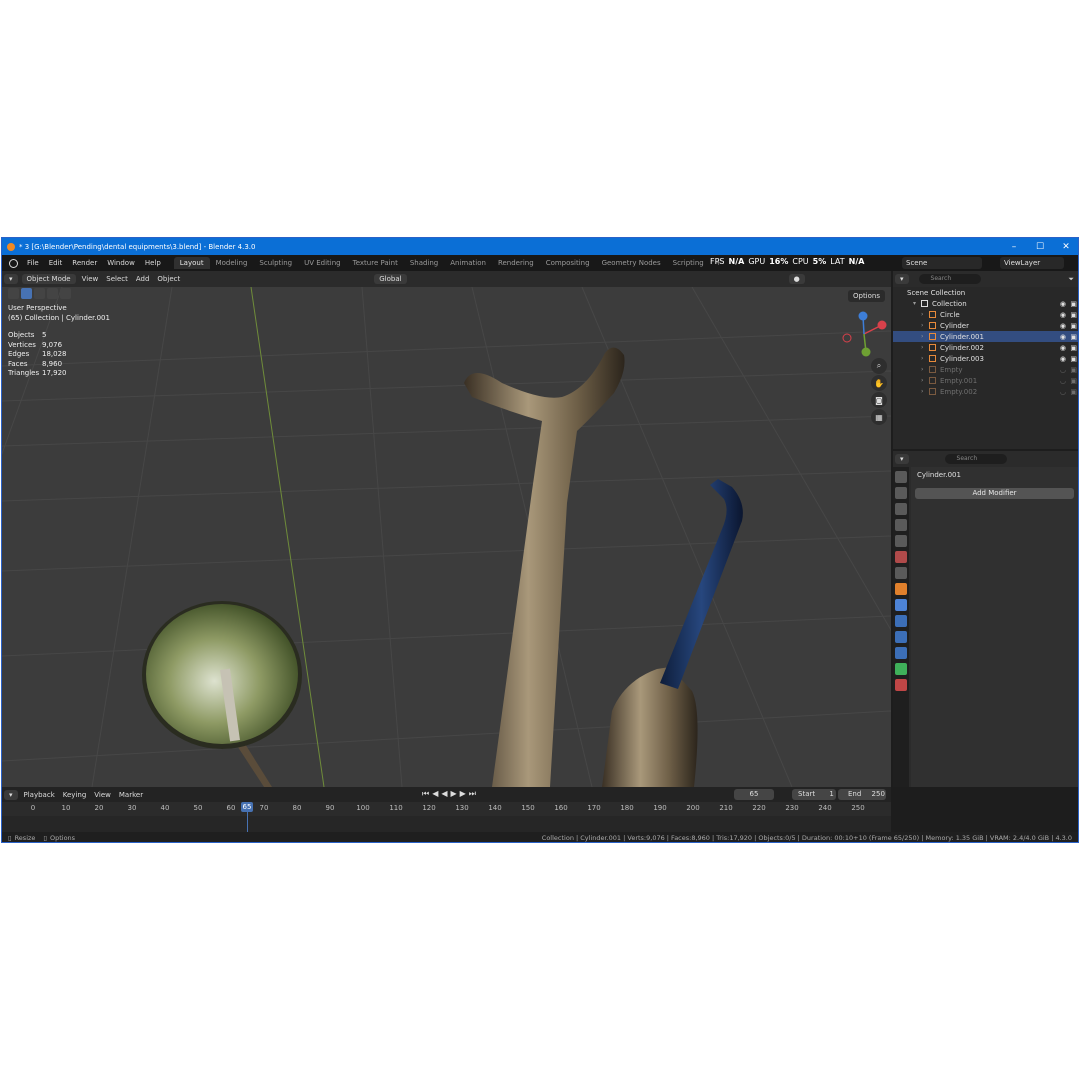 This screenshot has height=1080, width=1080. What do you see at coordinates (879, 383) in the screenshot?
I see `pan-hand-icon: ✋` at bounding box center [879, 383].